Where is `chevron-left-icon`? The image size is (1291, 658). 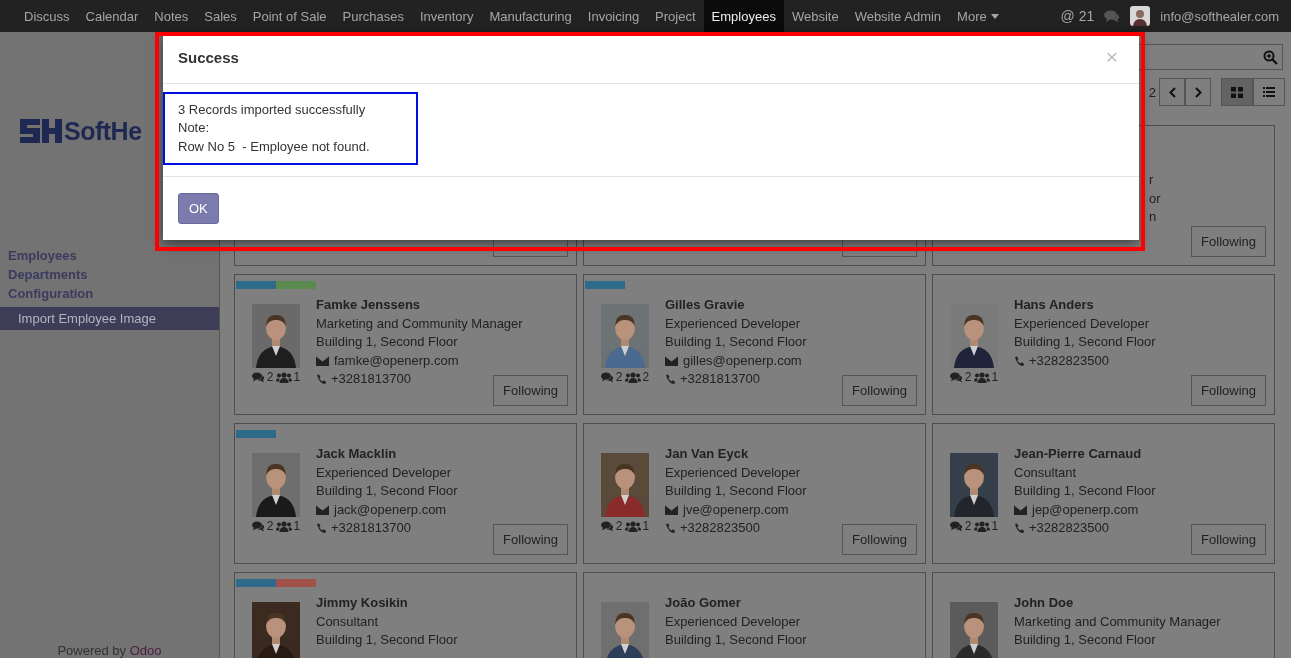 chevron-left-icon is located at coordinates (1172, 92).